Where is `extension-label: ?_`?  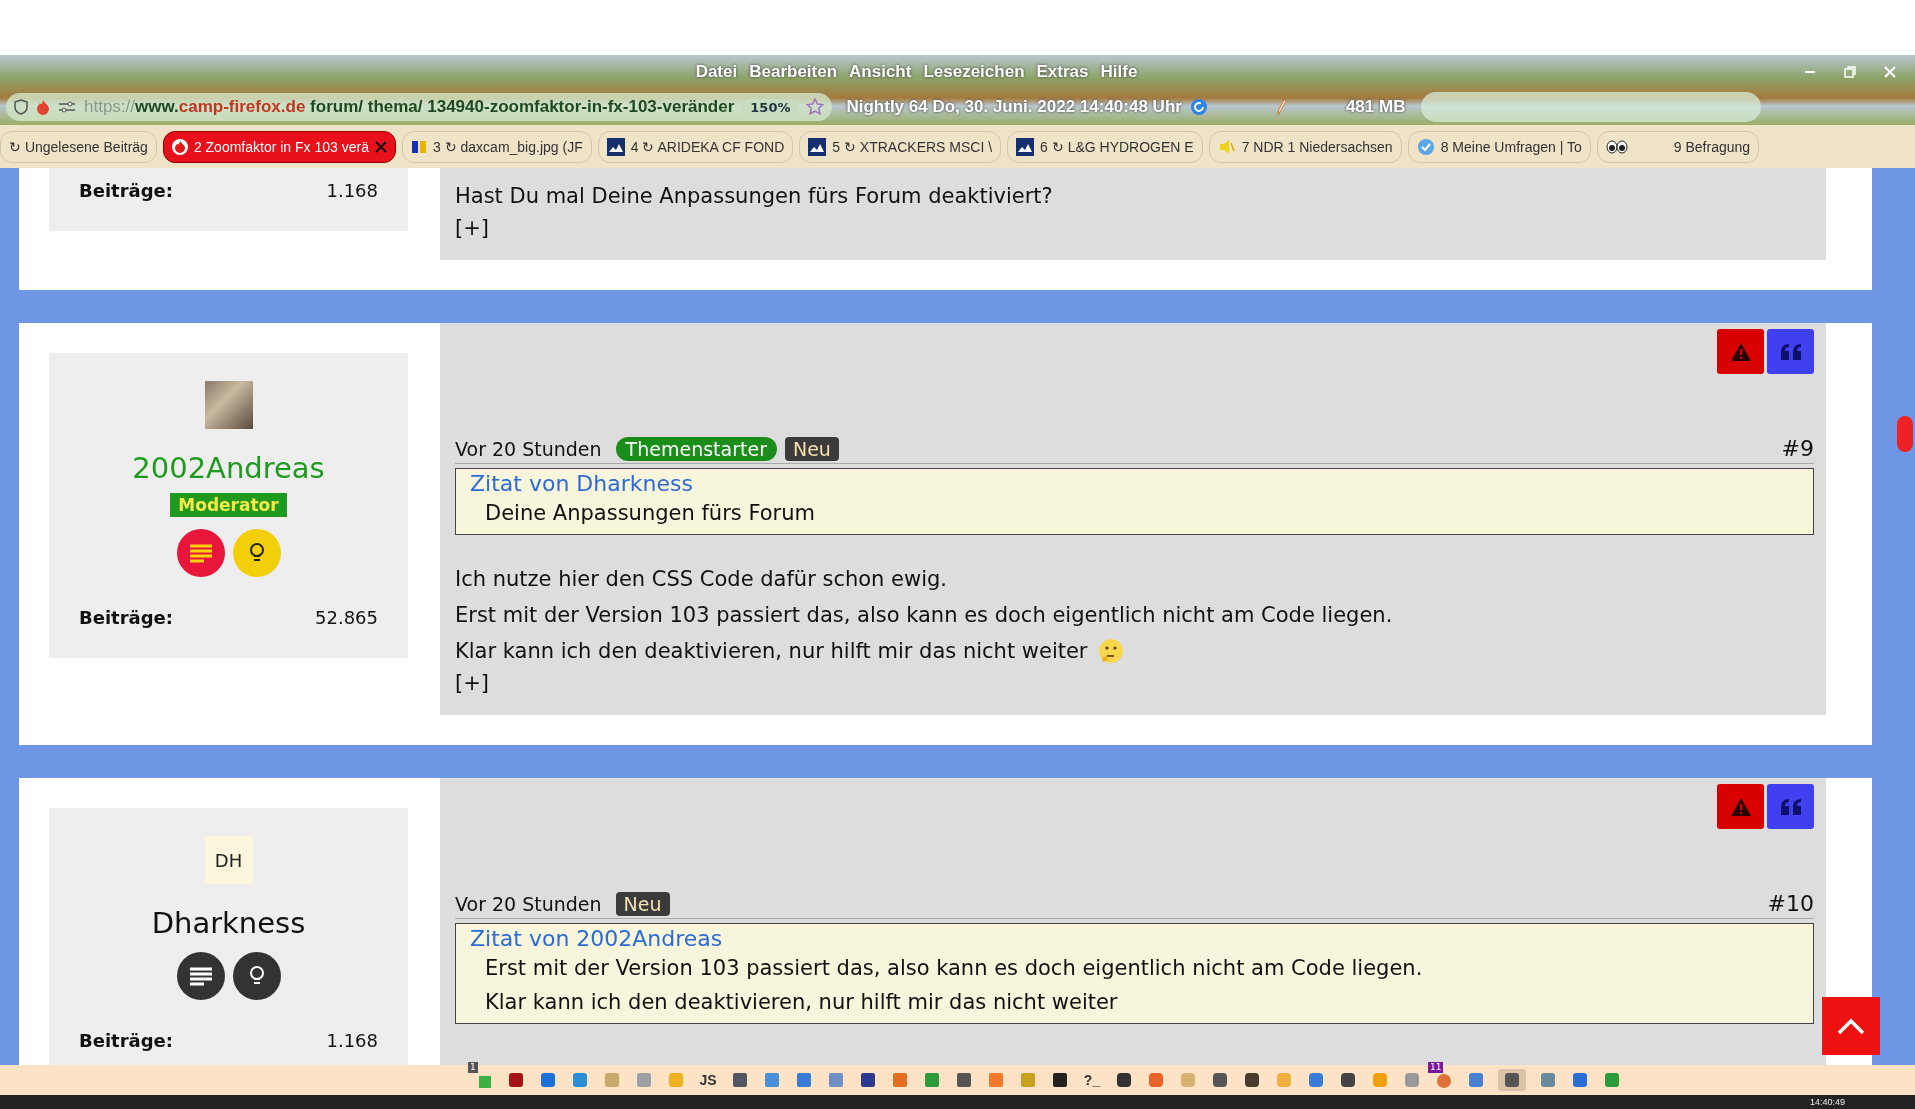 extension-label: ?_ is located at coordinates (1092, 1080).